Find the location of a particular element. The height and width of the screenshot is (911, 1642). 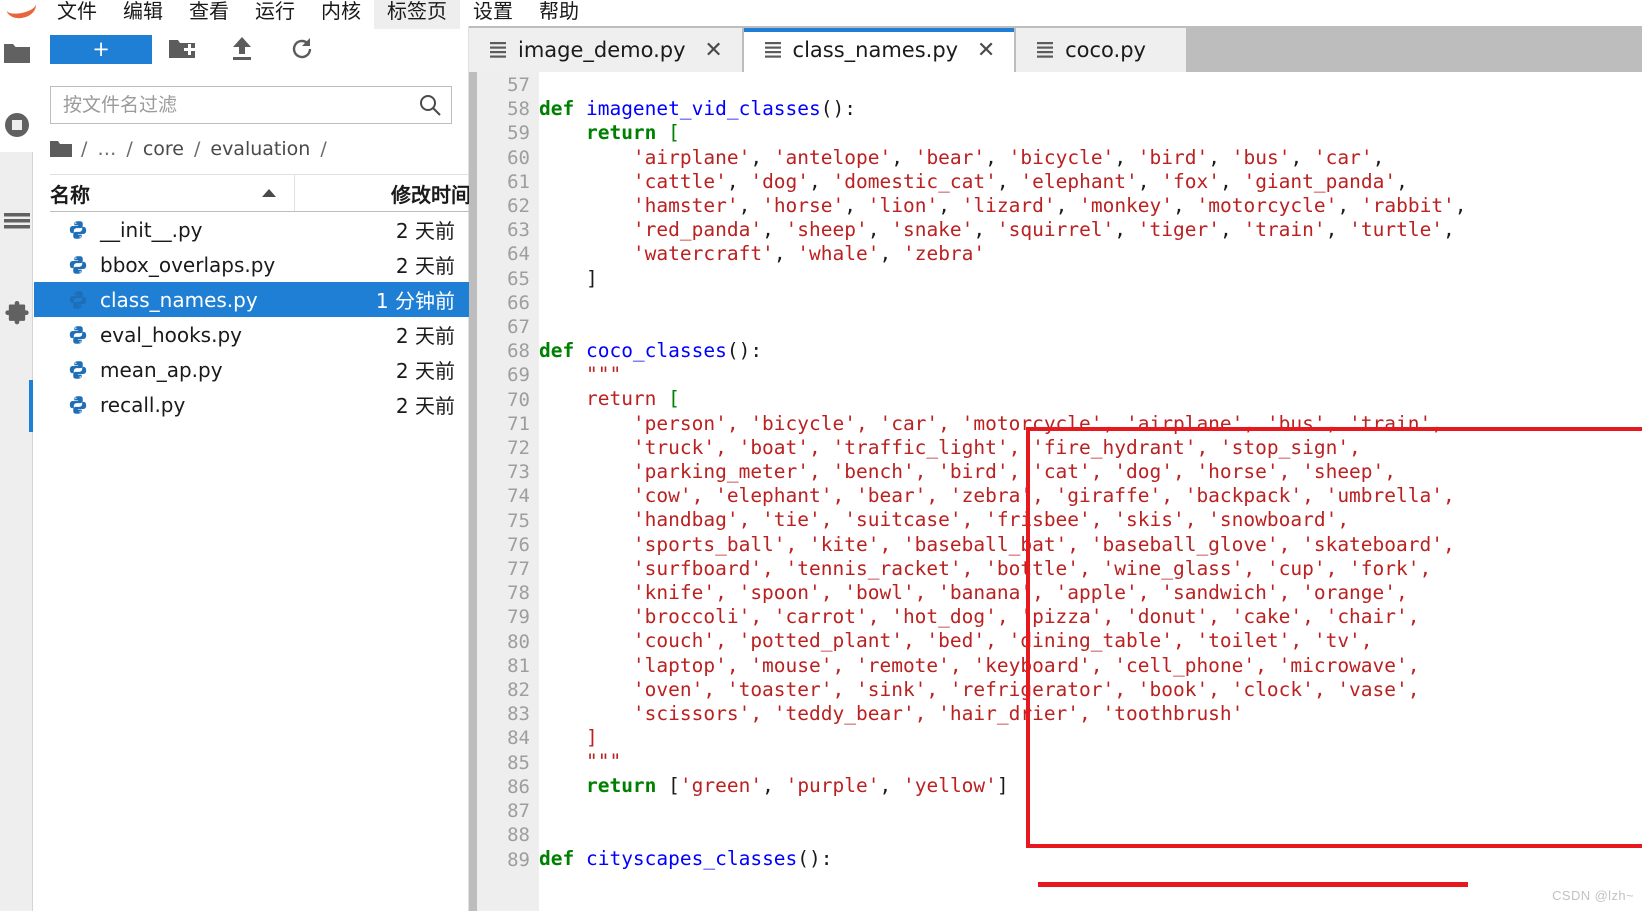

column-header-modified-label: 修改时间 is located at coordinates (431, 194).